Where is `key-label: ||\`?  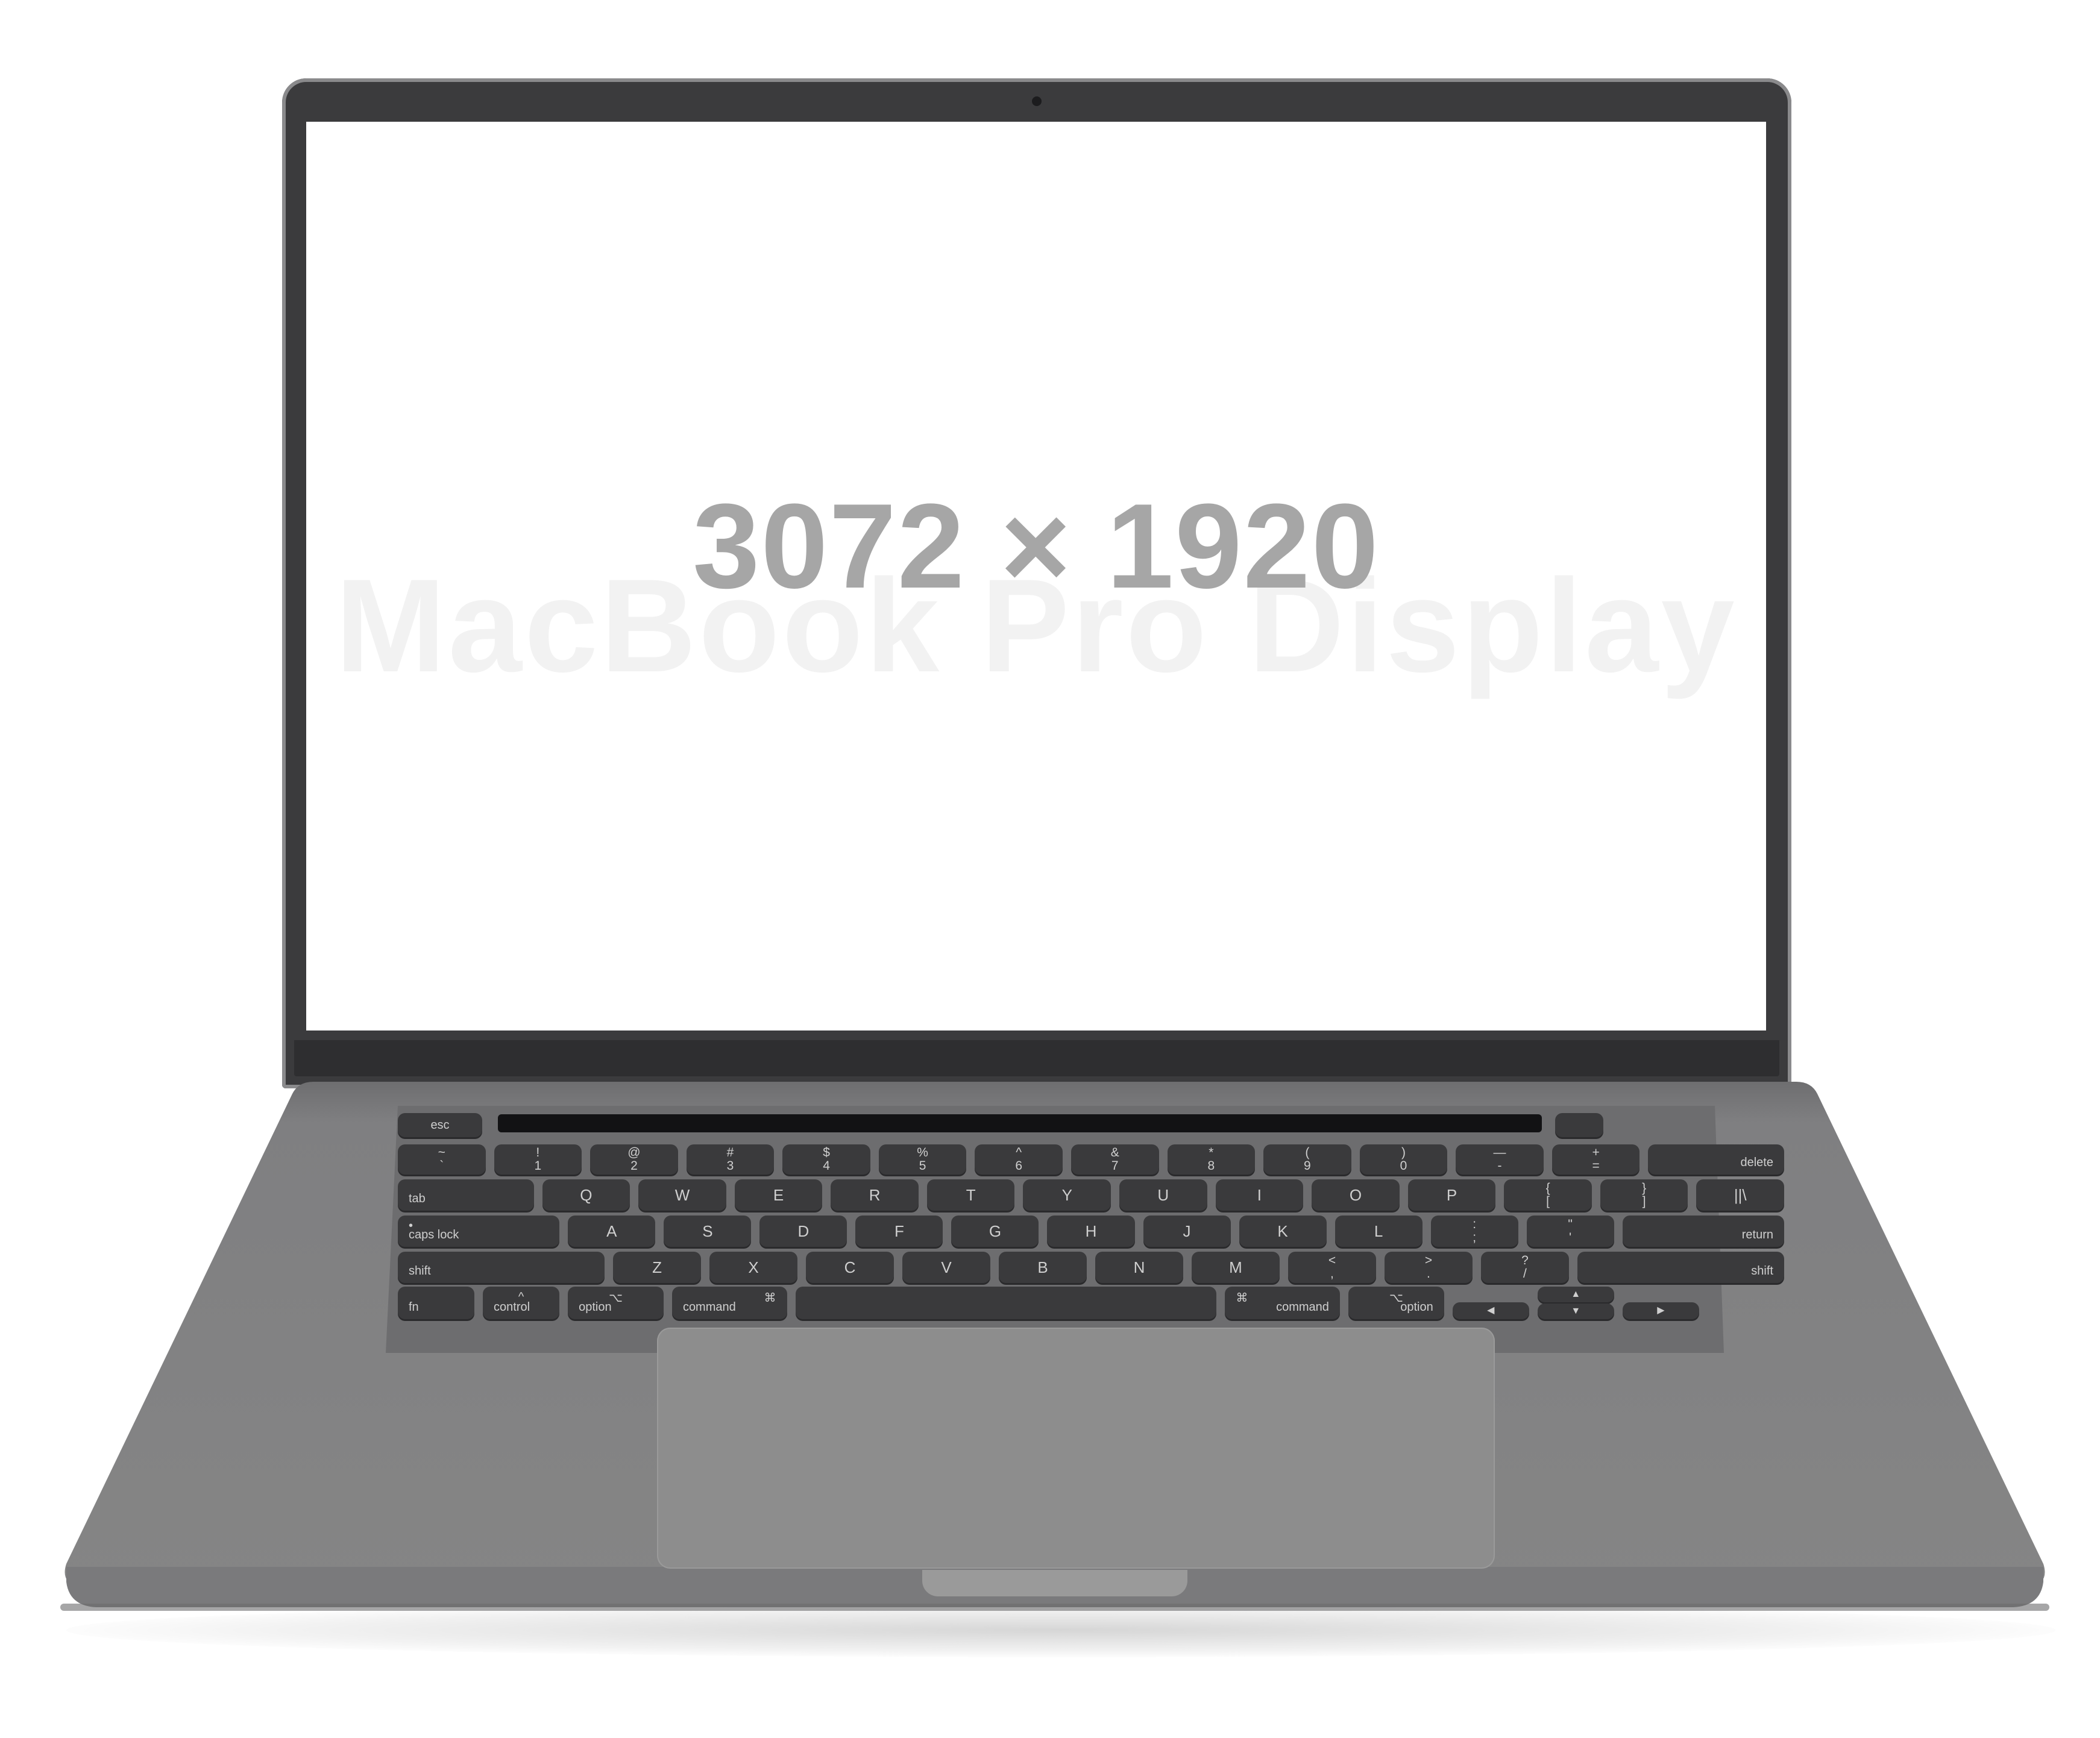
key-label: ||\ is located at coordinates (1740, 1195).